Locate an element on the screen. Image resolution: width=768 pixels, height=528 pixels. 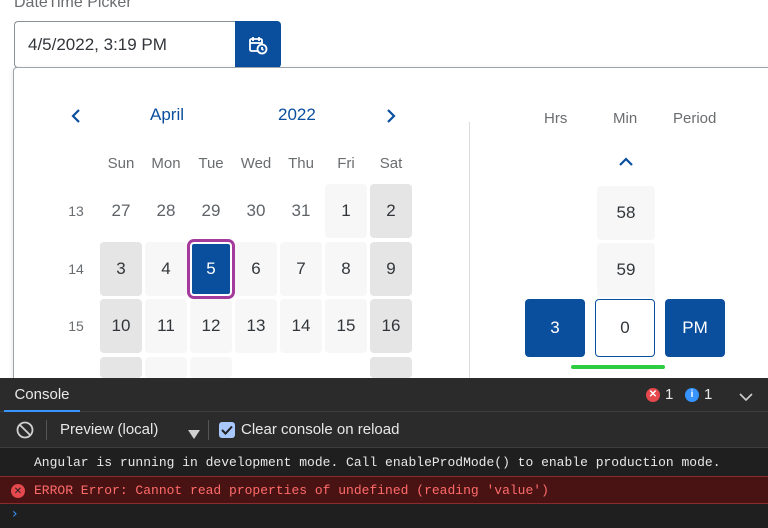
year-selector: 2022 is located at coordinates (297, 115).